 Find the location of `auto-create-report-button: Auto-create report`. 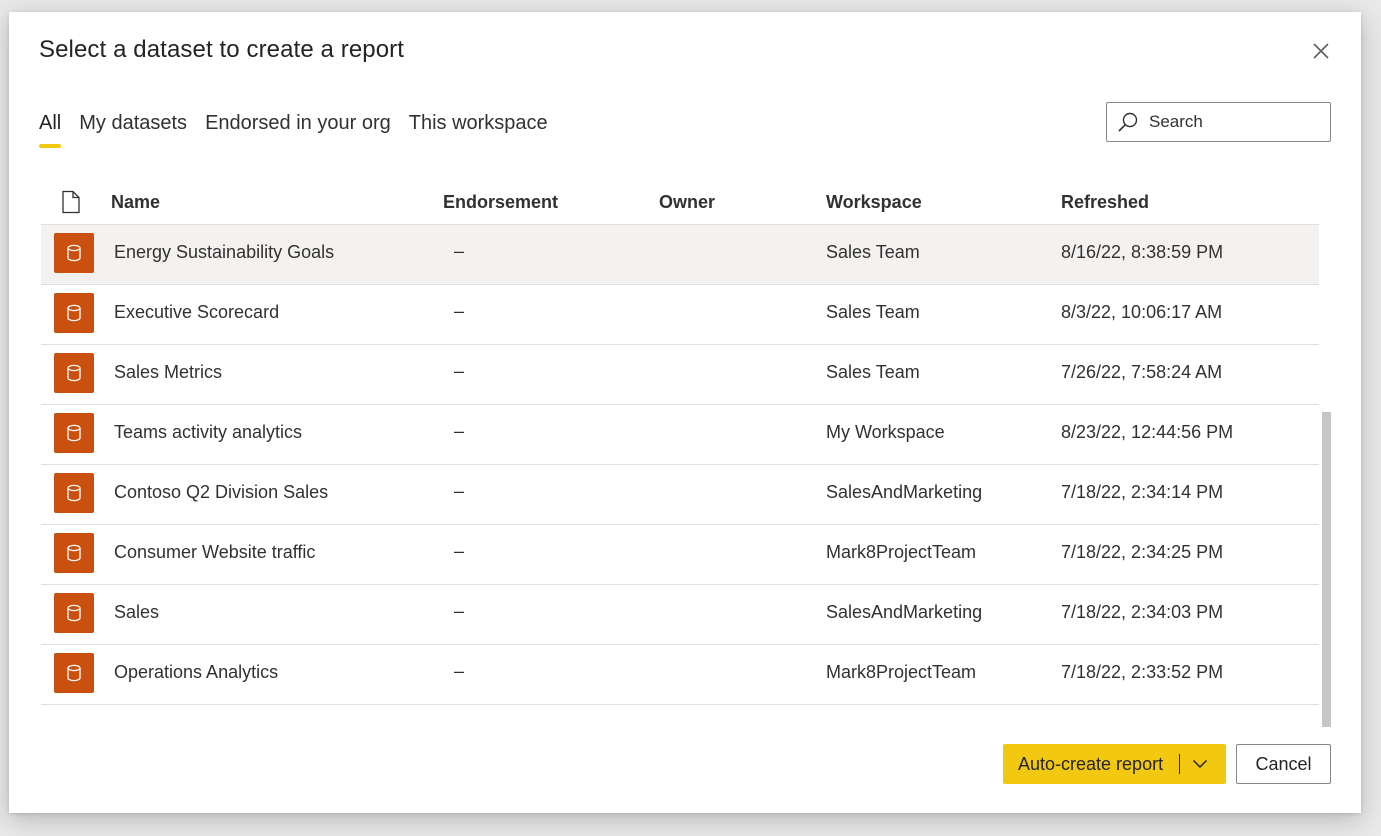

auto-create-report-button: Auto-create report is located at coordinates (1114, 764).